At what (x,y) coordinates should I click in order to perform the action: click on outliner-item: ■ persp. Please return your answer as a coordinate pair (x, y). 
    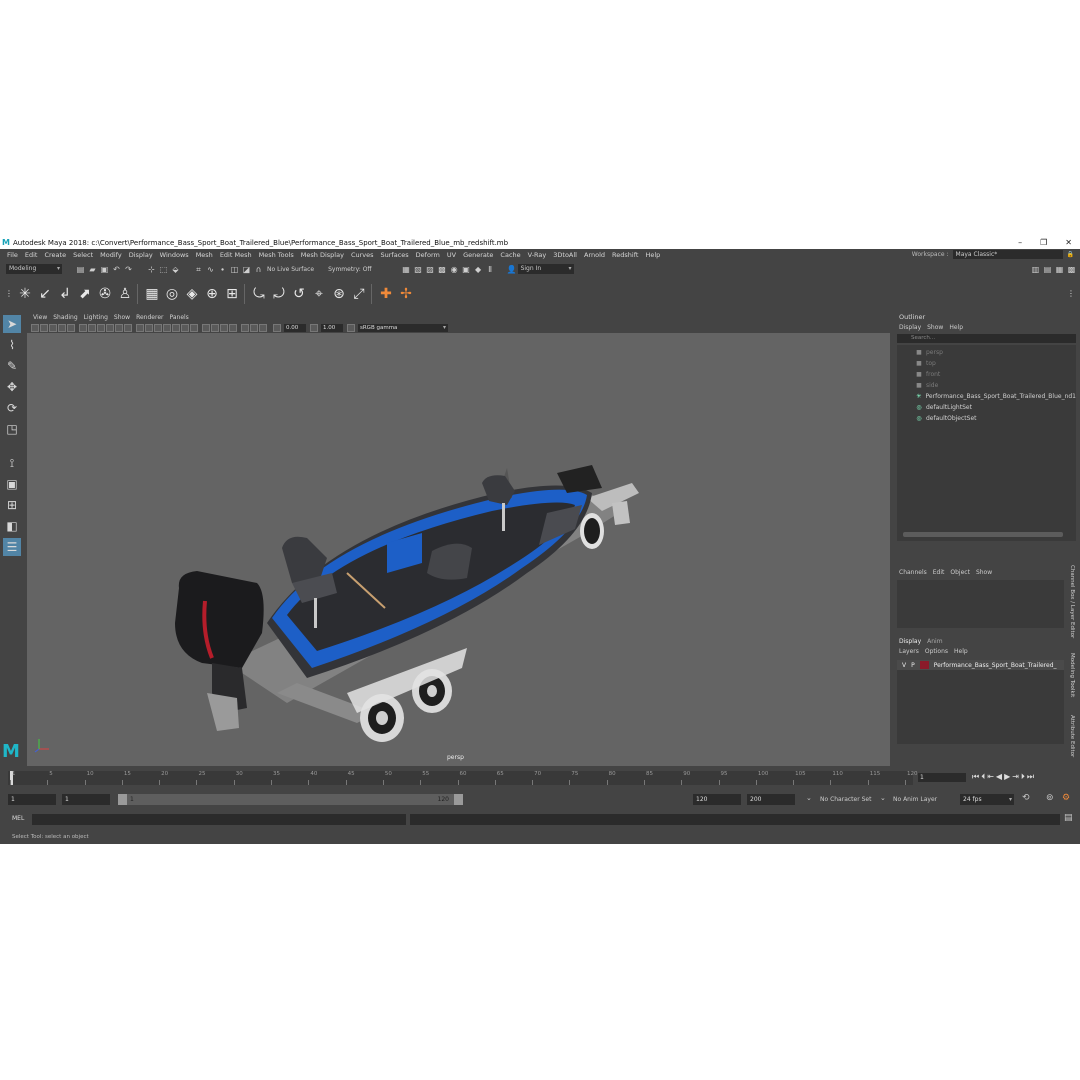
    Looking at the image, I should click on (986, 352).